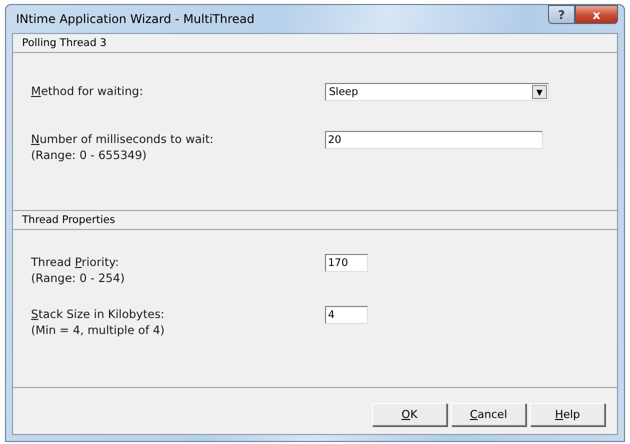 Image resolution: width=630 pixels, height=444 pixels. I want to click on input-field: 20, so click(434, 140).